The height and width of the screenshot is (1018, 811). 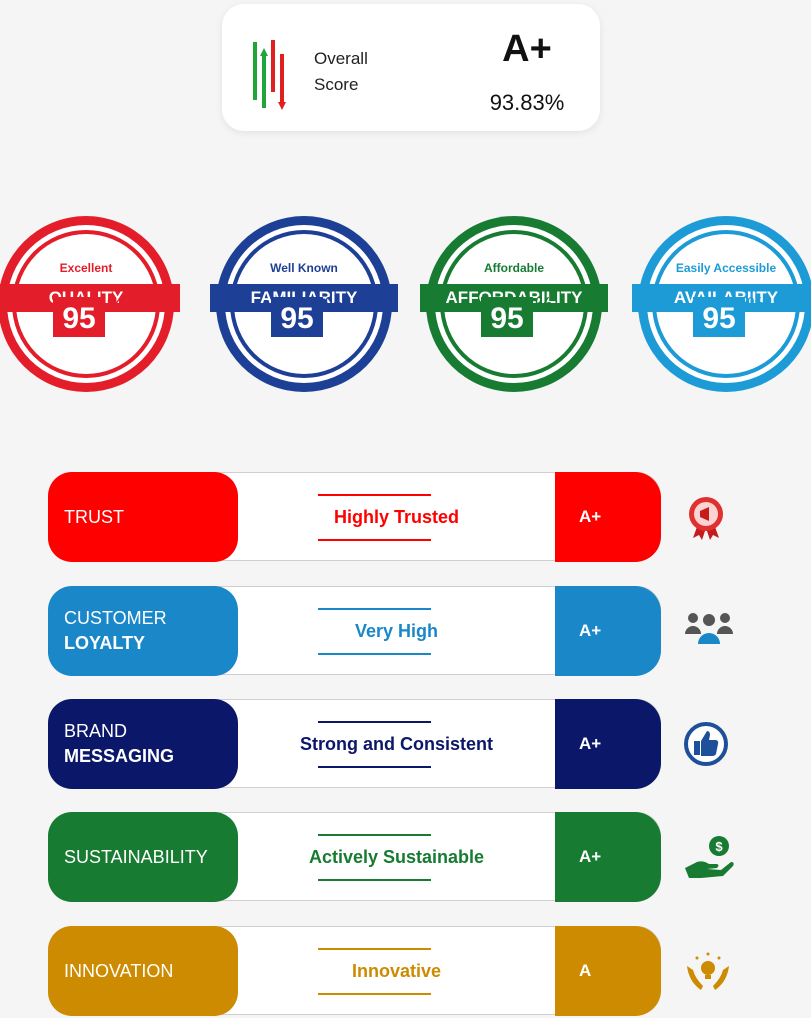 What do you see at coordinates (115, 618) in the screenshot?
I see `rating-category-line1: CUSTOMER` at bounding box center [115, 618].